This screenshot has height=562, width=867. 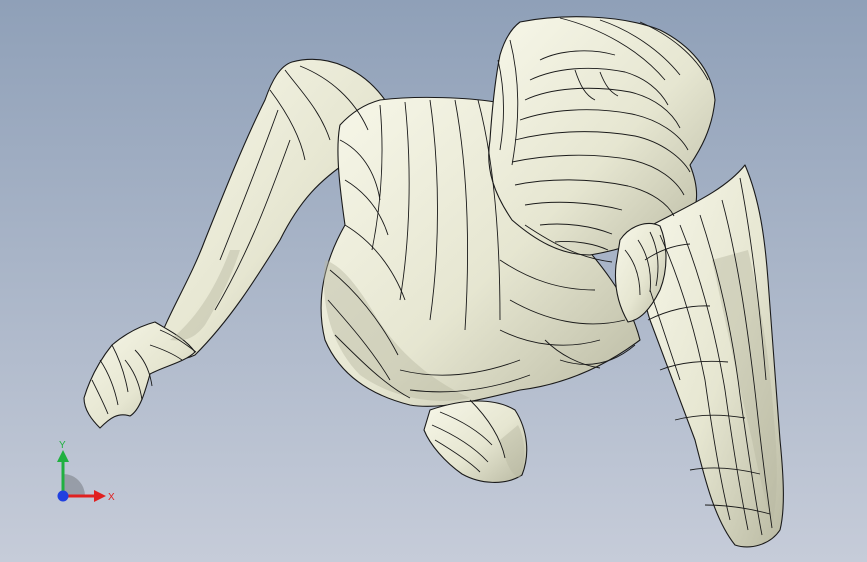 What do you see at coordinates (86, 471) in the screenshot?
I see `axis-triad: Y X` at bounding box center [86, 471].